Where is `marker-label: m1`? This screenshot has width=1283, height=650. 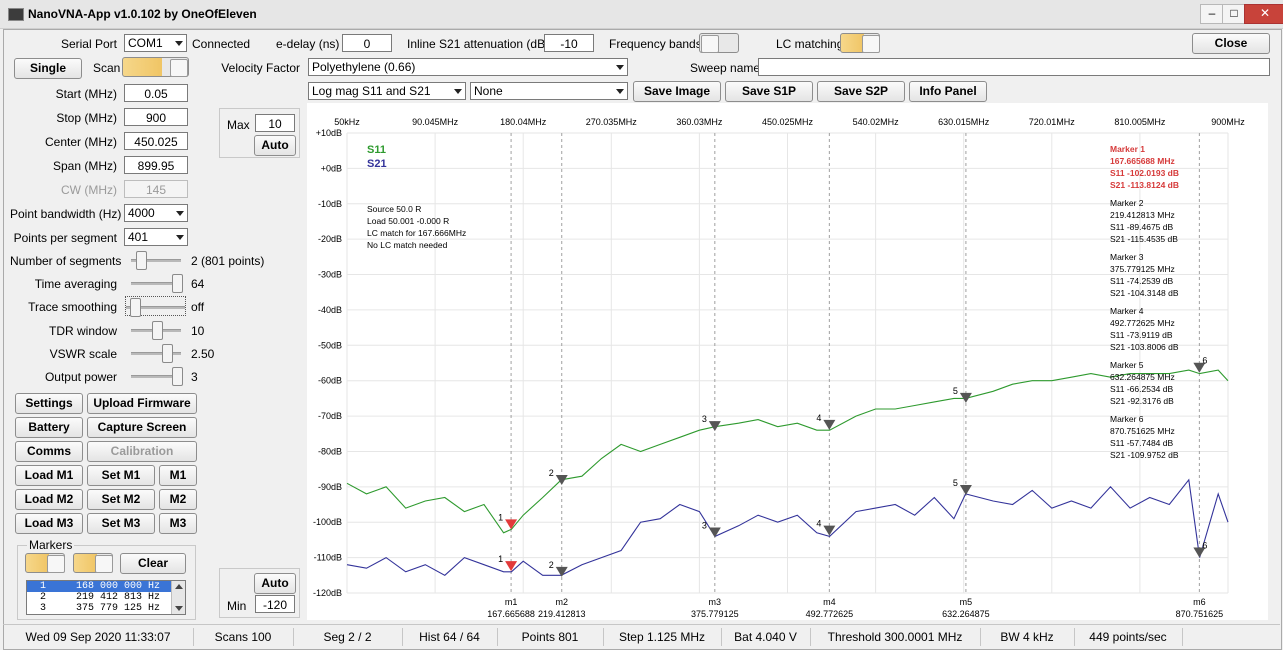
marker-label: m1 is located at coordinates (511, 602).